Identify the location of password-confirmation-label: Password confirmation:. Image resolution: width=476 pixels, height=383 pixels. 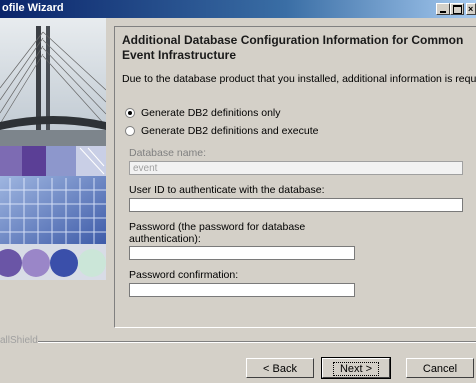
(184, 275).